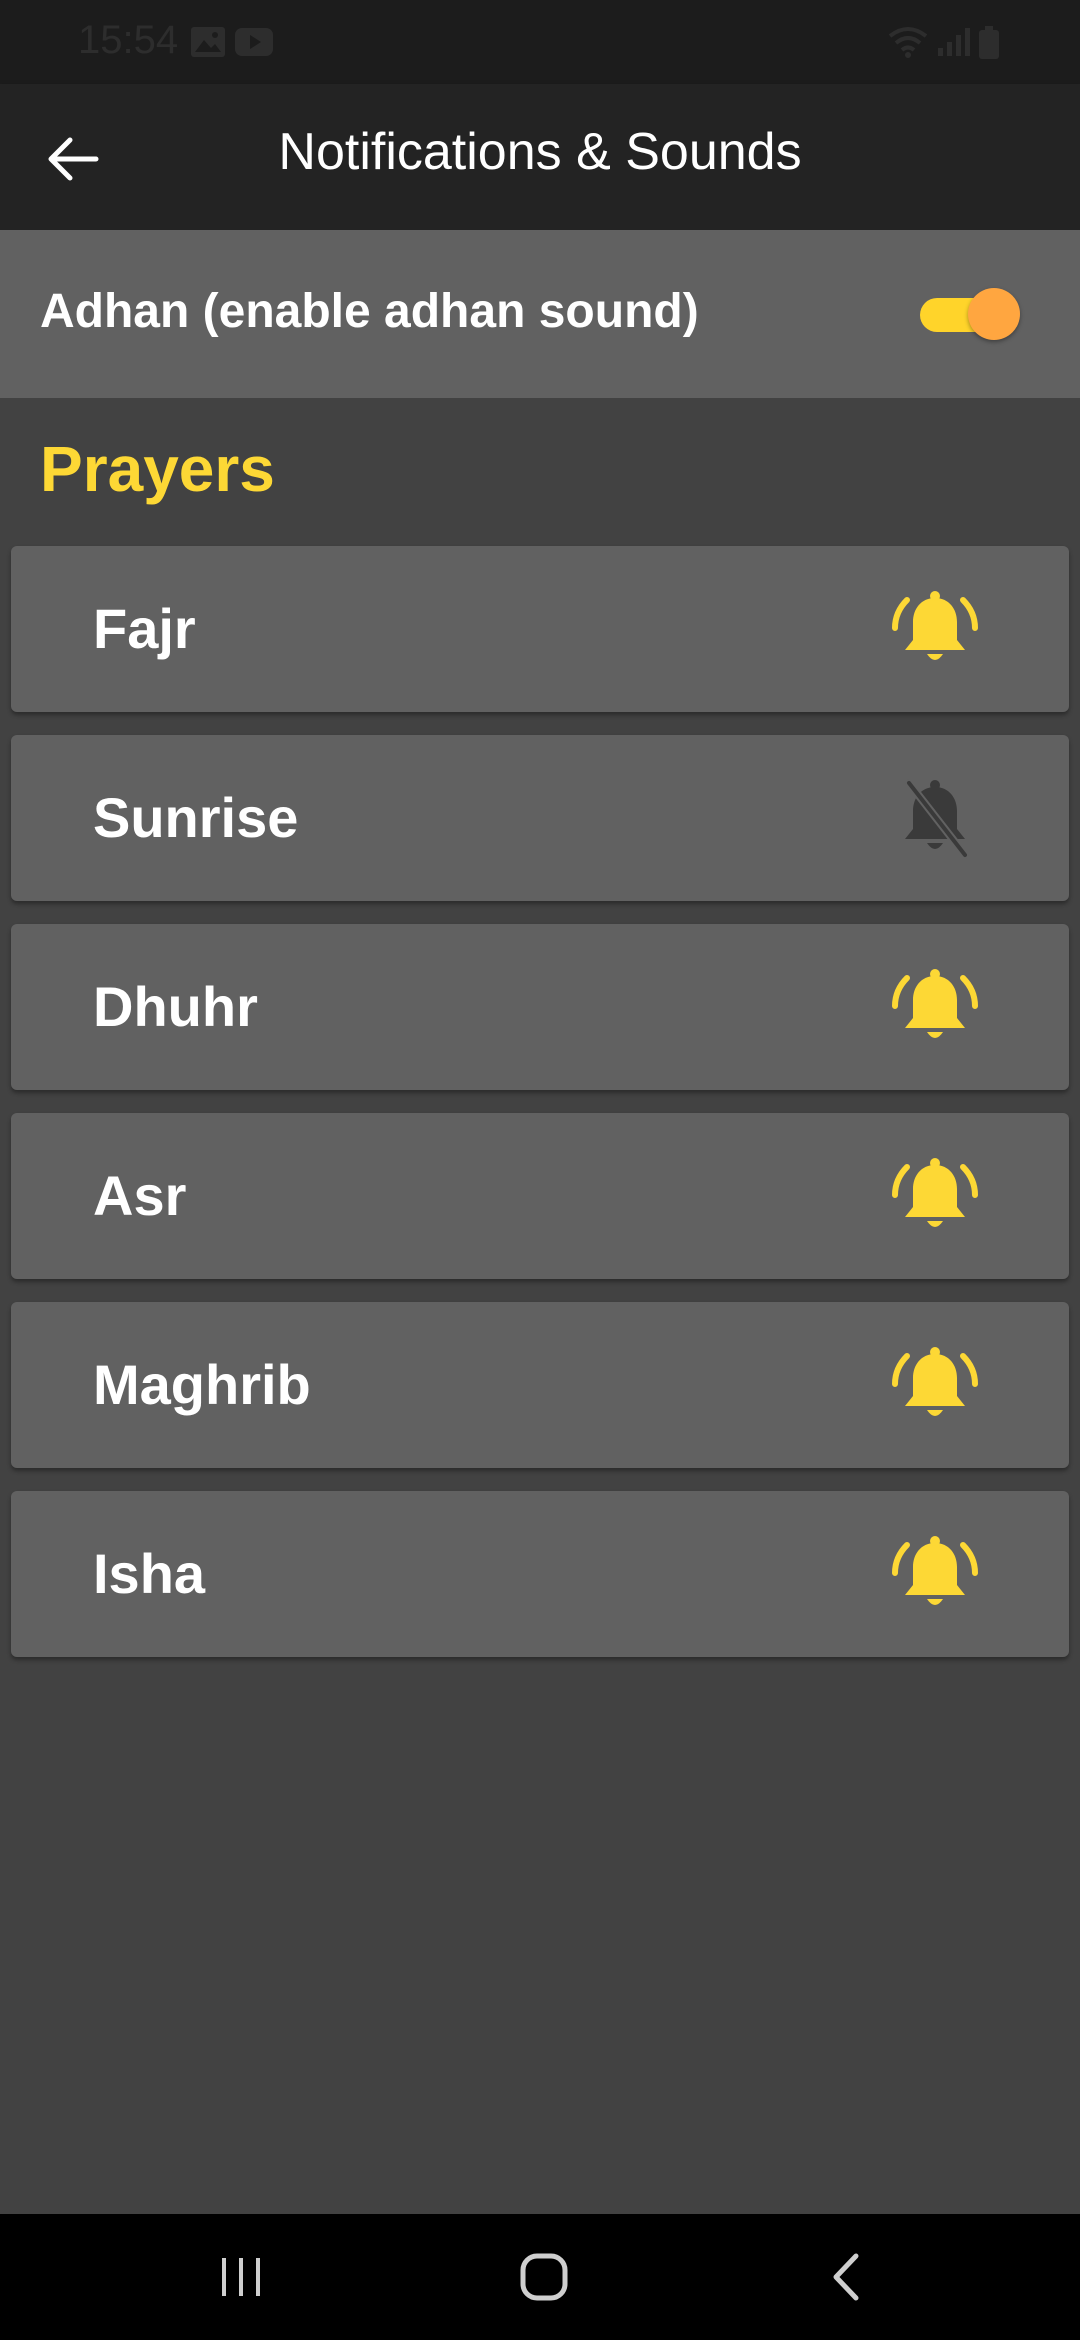 This screenshot has width=1080, height=2340. I want to click on back-icon, so click(846, 2277).